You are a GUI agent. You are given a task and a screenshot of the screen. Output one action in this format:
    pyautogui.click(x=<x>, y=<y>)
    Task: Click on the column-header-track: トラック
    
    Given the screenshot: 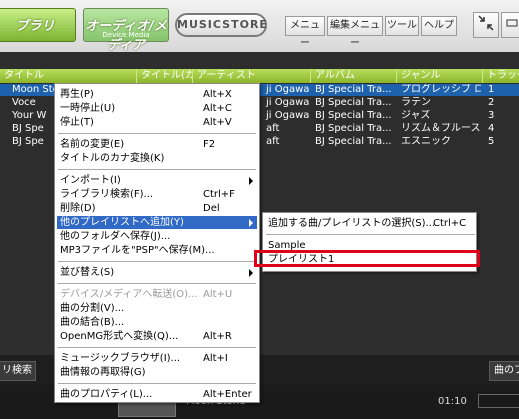 What is the action you would take?
    pyautogui.click(x=500, y=76)
    